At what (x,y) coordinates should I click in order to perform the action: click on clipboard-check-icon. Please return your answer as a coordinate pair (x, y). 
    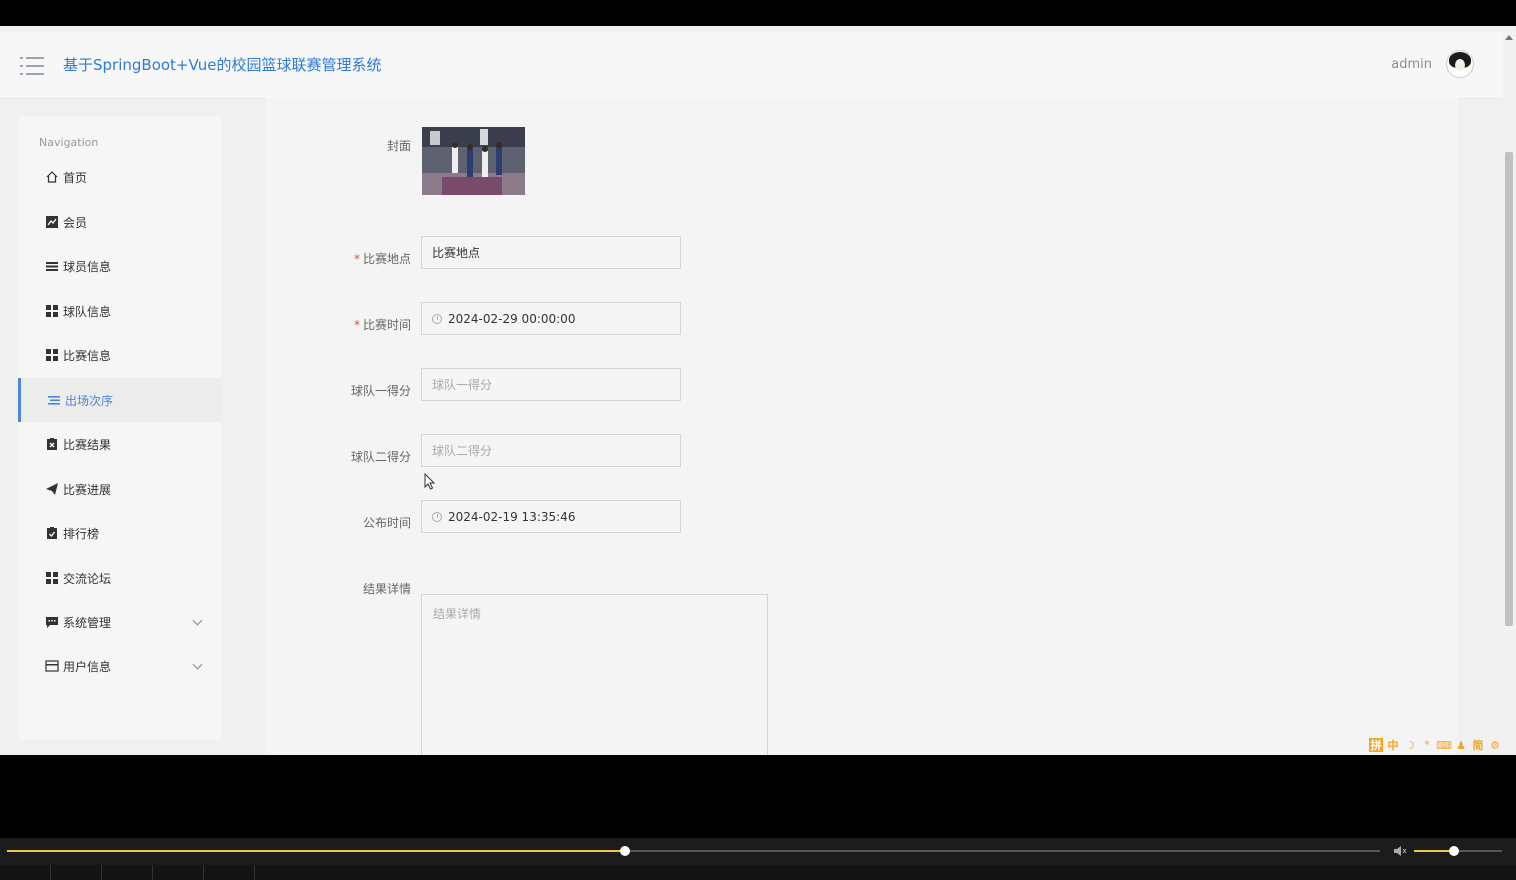
    Looking at the image, I should click on (52, 533).